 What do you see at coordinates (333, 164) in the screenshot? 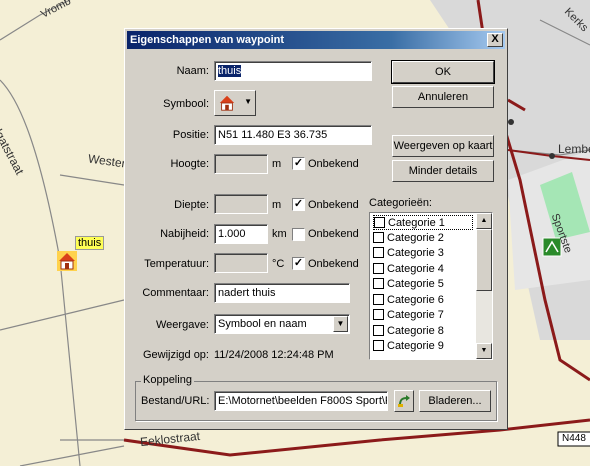
I see `hoogte-onbekend-label: Onbekend` at bounding box center [333, 164].